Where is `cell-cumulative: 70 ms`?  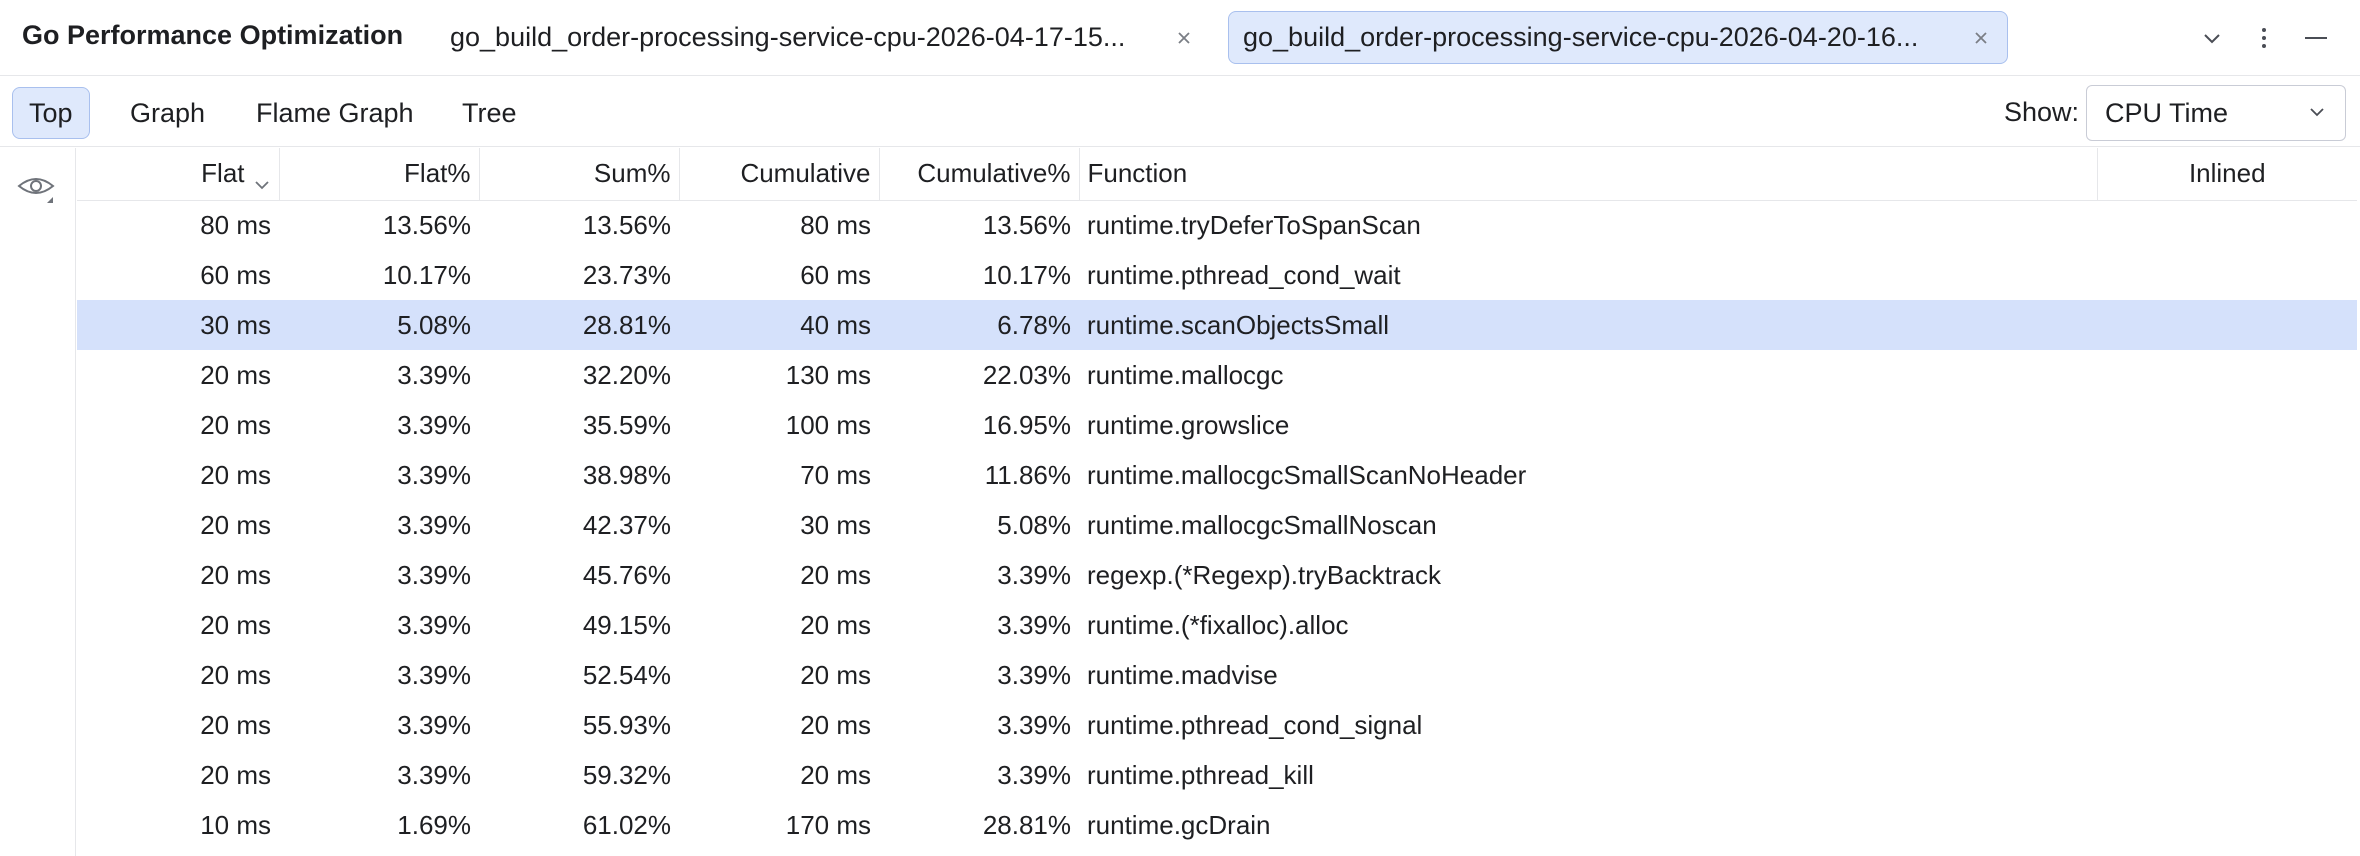
cell-cumulative: 70 ms is located at coordinates (835, 474).